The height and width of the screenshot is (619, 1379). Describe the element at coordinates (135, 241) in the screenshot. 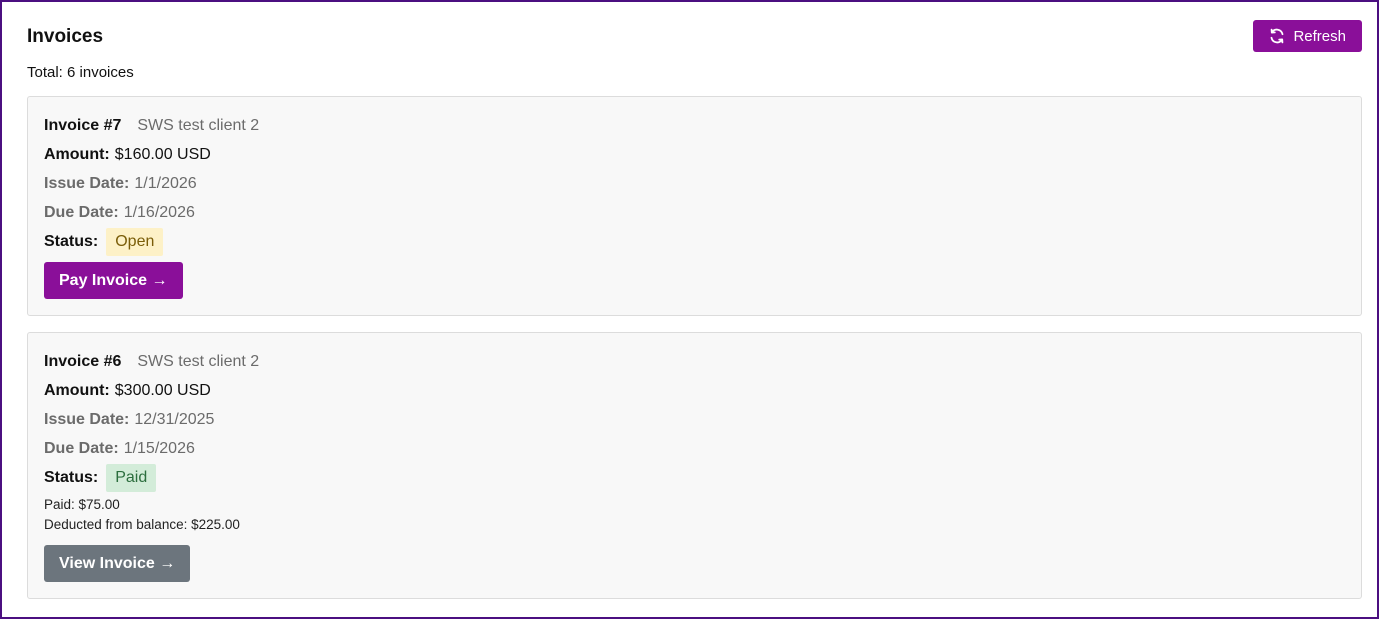

I see `status-badge: Open` at that location.